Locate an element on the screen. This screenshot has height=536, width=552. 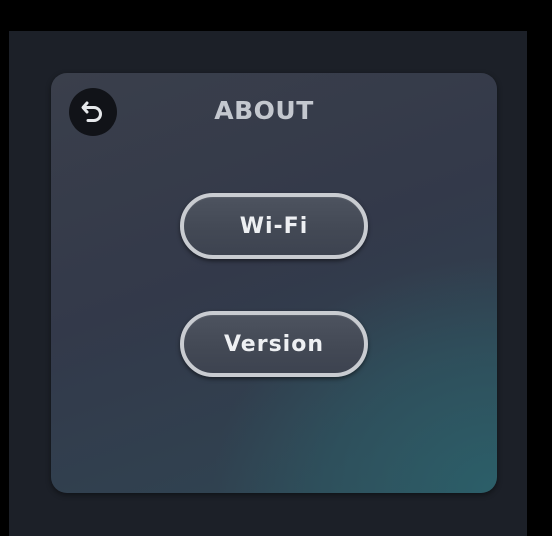
wifi-button: Wi-Fi is located at coordinates (274, 226).